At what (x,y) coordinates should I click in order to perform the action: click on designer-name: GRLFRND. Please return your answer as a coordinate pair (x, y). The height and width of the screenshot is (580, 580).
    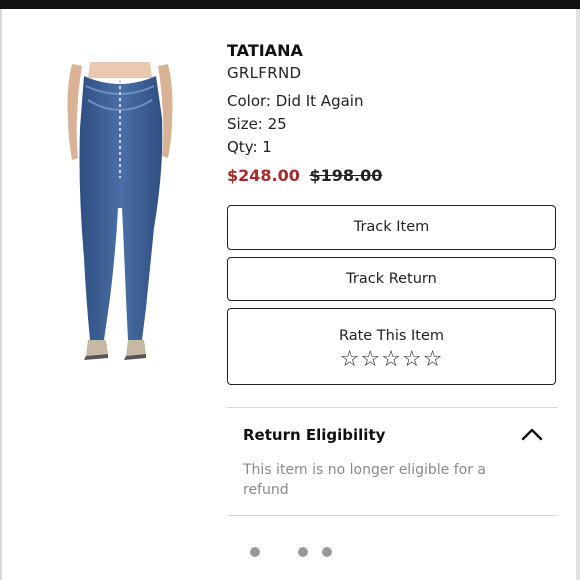
    Looking at the image, I should click on (392, 73).